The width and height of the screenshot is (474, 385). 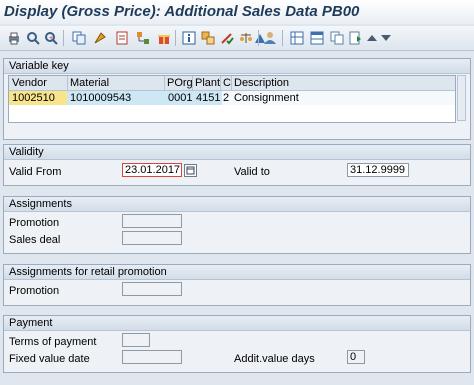 I want to click on nested-icon, so click(x=208, y=38).